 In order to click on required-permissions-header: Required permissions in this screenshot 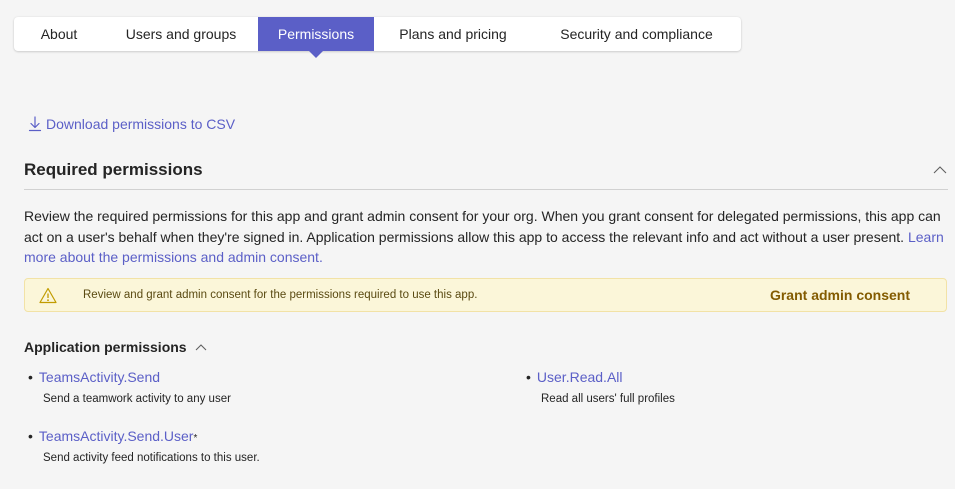, I will do `click(486, 173)`.